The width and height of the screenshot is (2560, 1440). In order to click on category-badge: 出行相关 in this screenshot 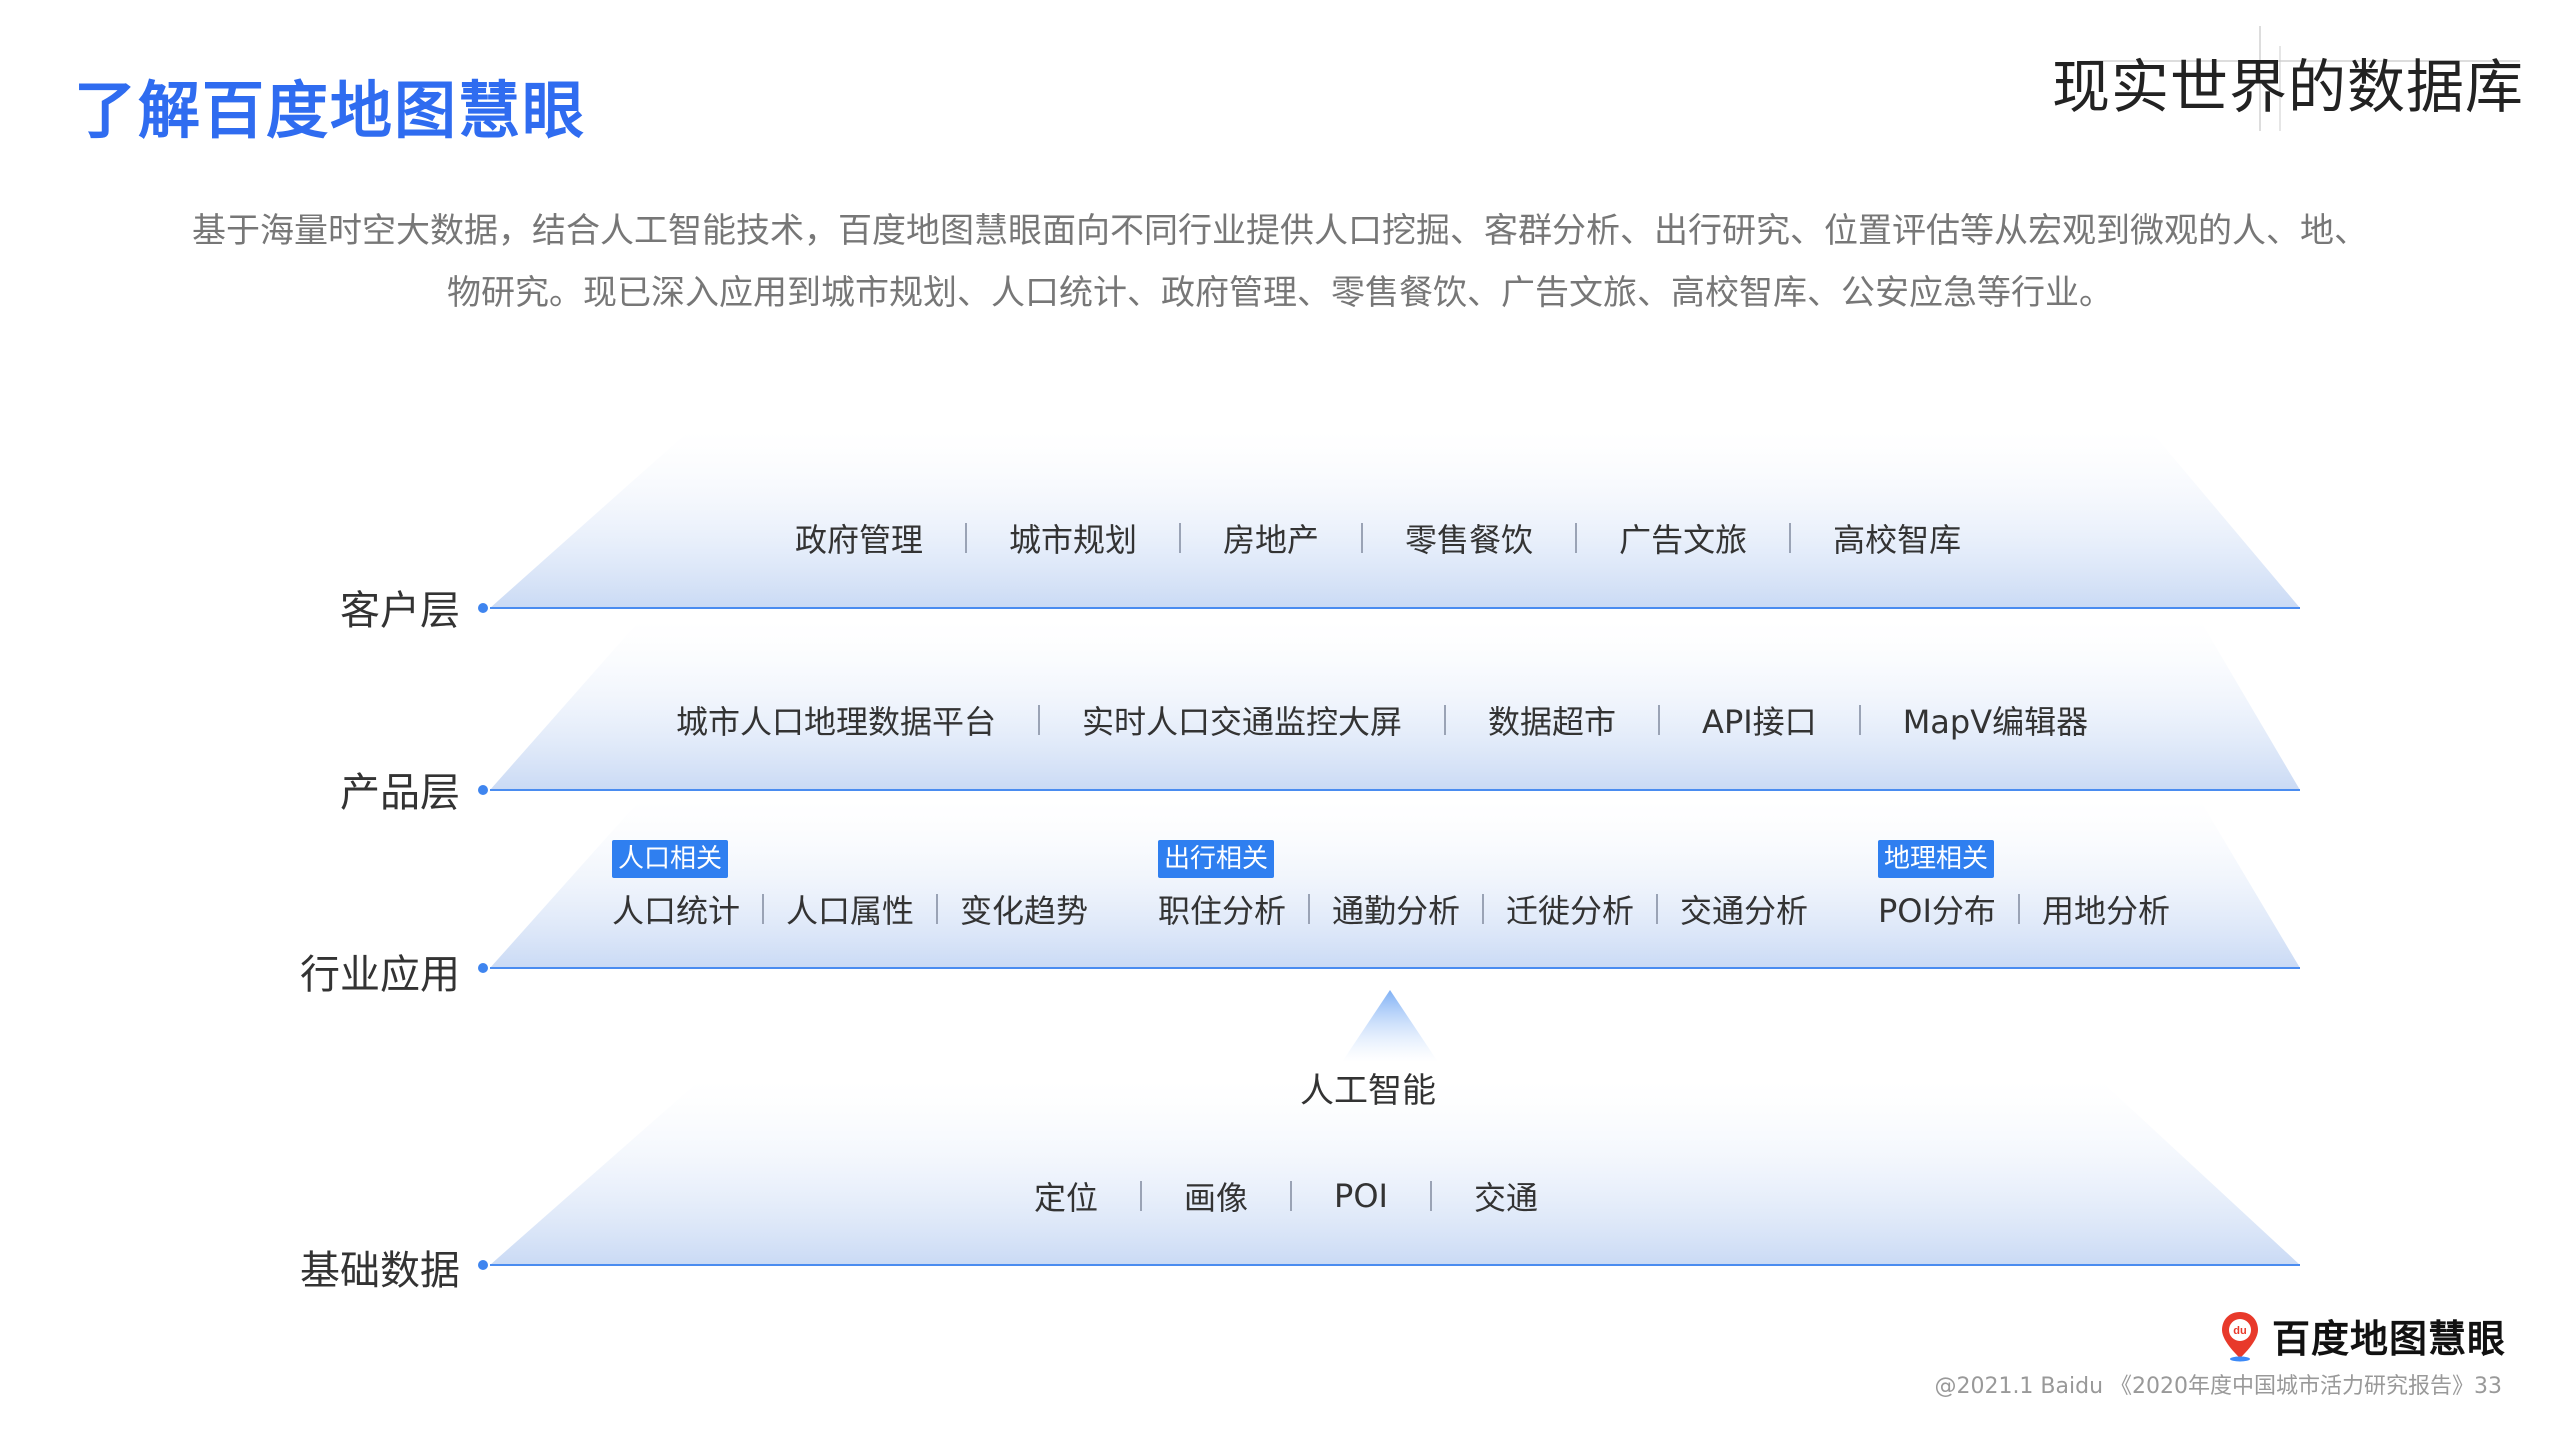, I will do `click(1216, 859)`.